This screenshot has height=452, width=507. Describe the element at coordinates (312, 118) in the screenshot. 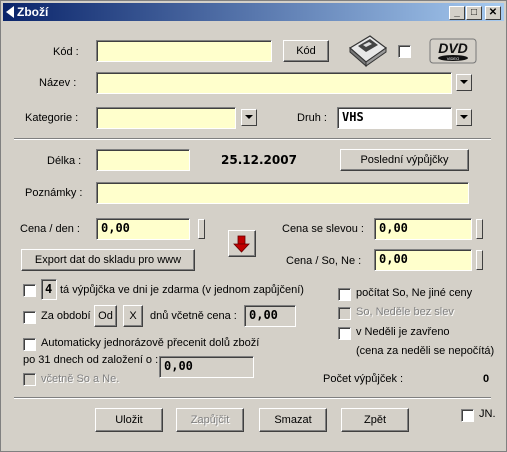

I see `druh-label: Druh :` at that location.